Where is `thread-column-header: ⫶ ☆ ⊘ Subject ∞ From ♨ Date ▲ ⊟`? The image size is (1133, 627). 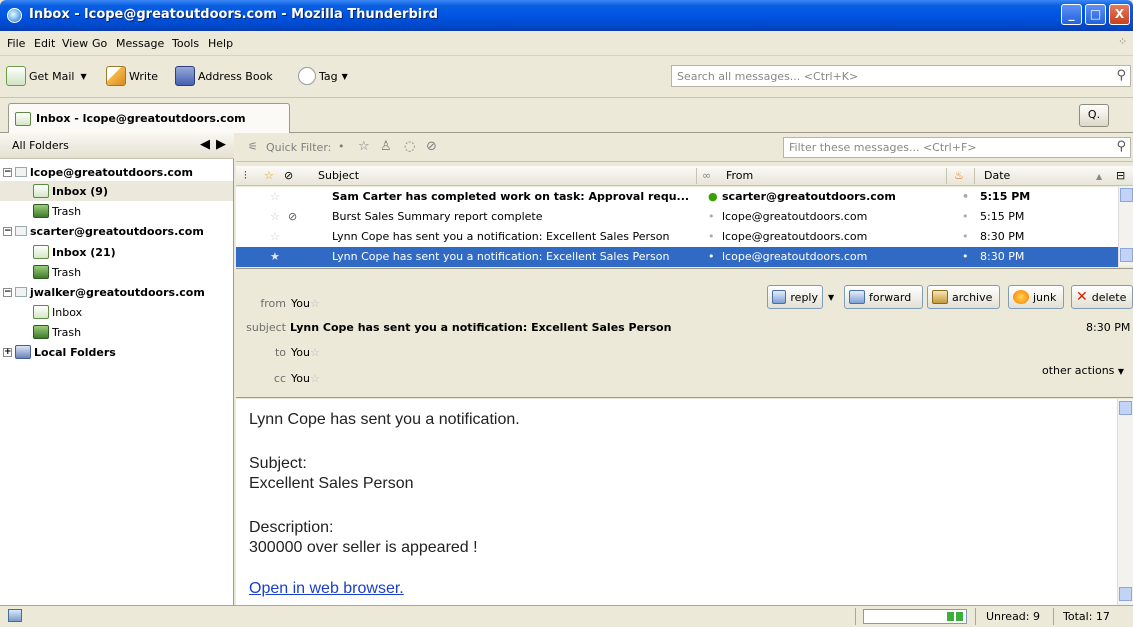
thread-column-header: ⫶ ☆ ⊘ Subject ∞ From ♨ Date ▲ ⊟ is located at coordinates (684, 176).